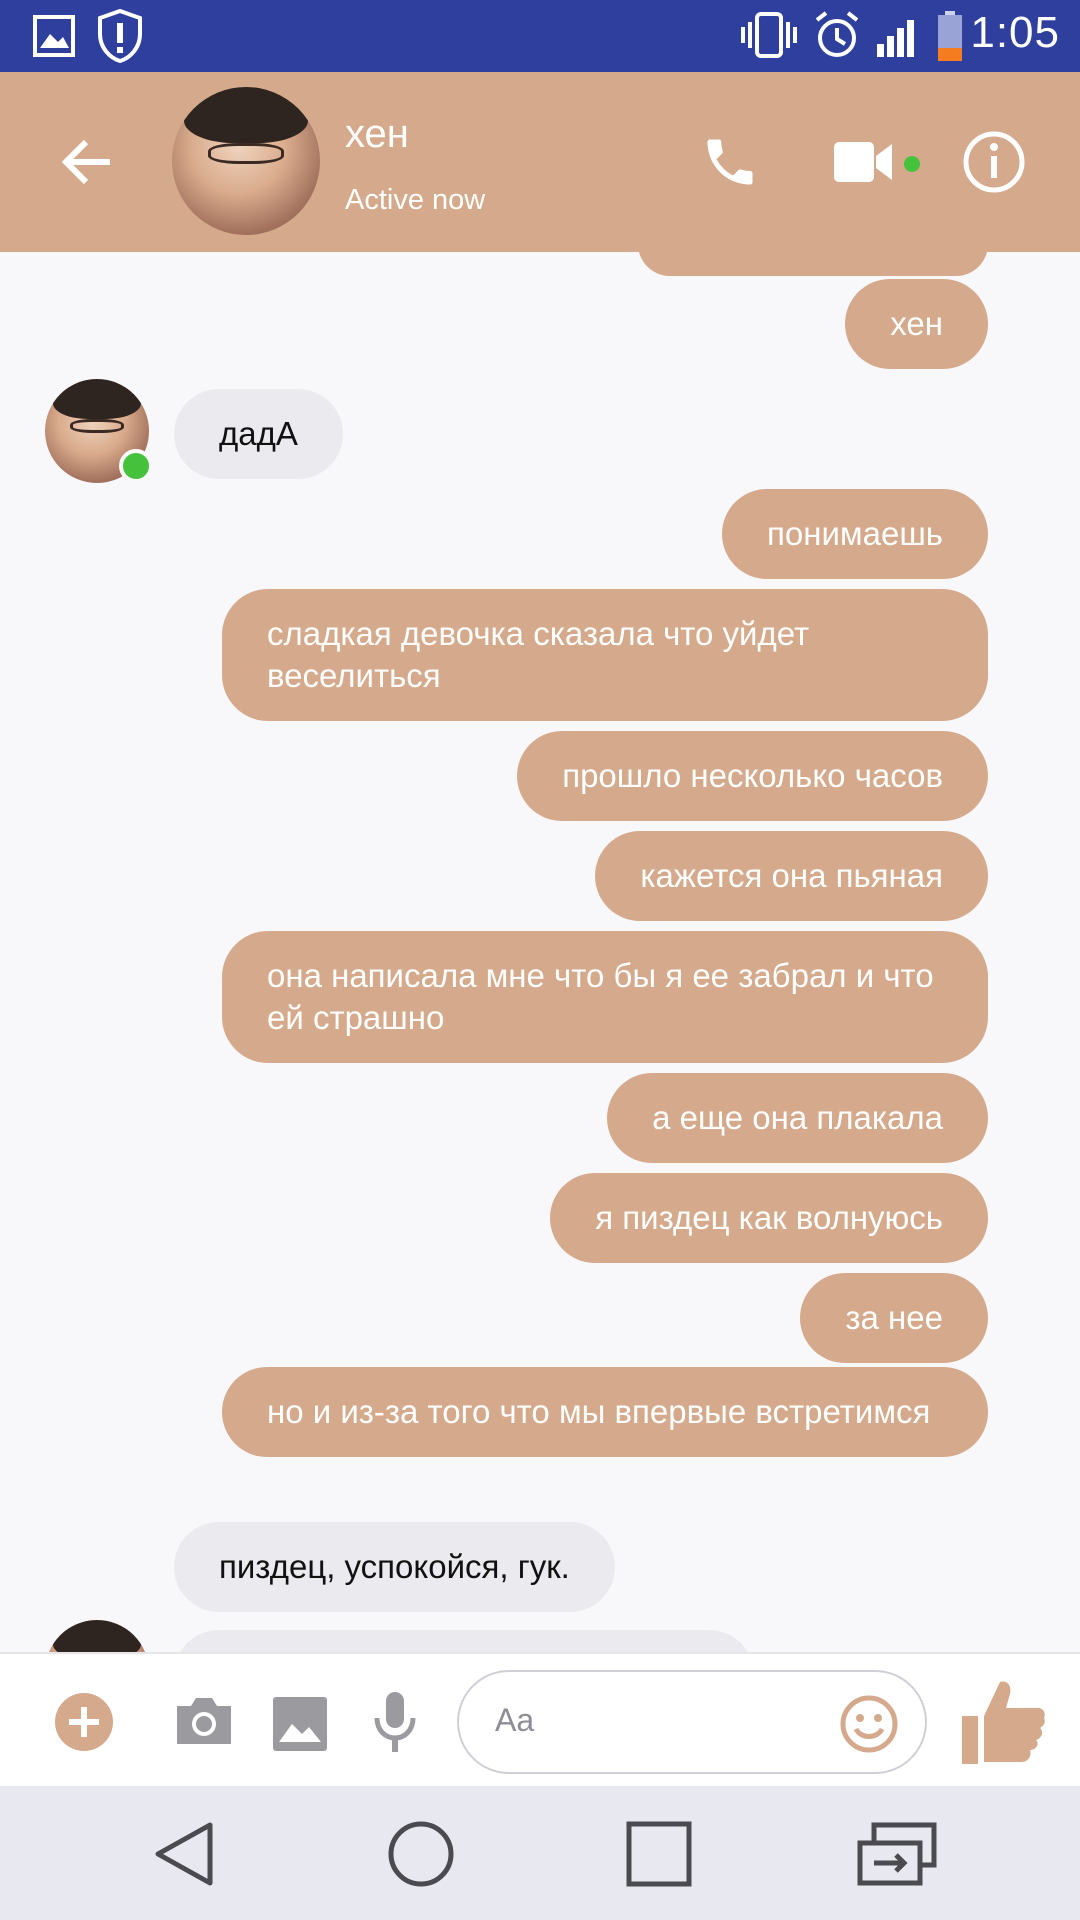  What do you see at coordinates (84, 1722) in the screenshot?
I see `plus-icon` at bounding box center [84, 1722].